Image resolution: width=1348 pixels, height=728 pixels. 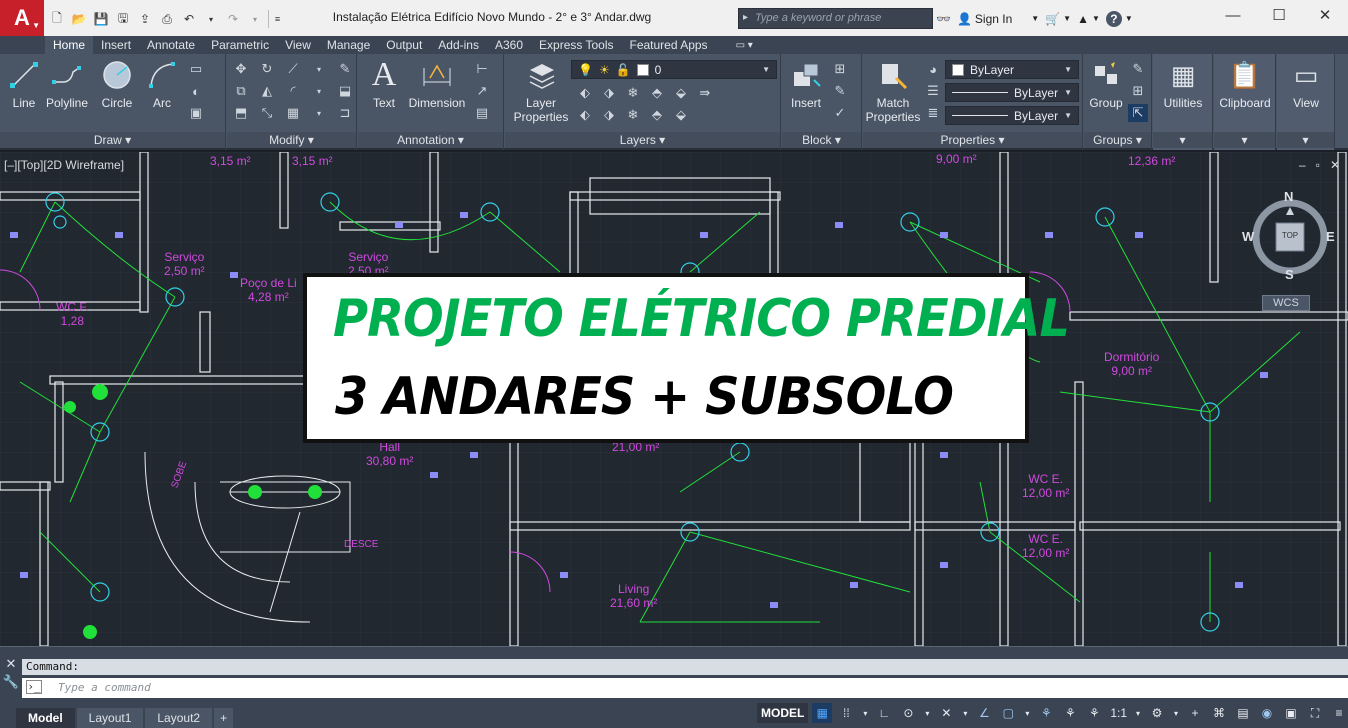 What do you see at coordinates (1267, 713) in the screenshot?
I see `isolate-objects-icon: ◉` at bounding box center [1267, 713].